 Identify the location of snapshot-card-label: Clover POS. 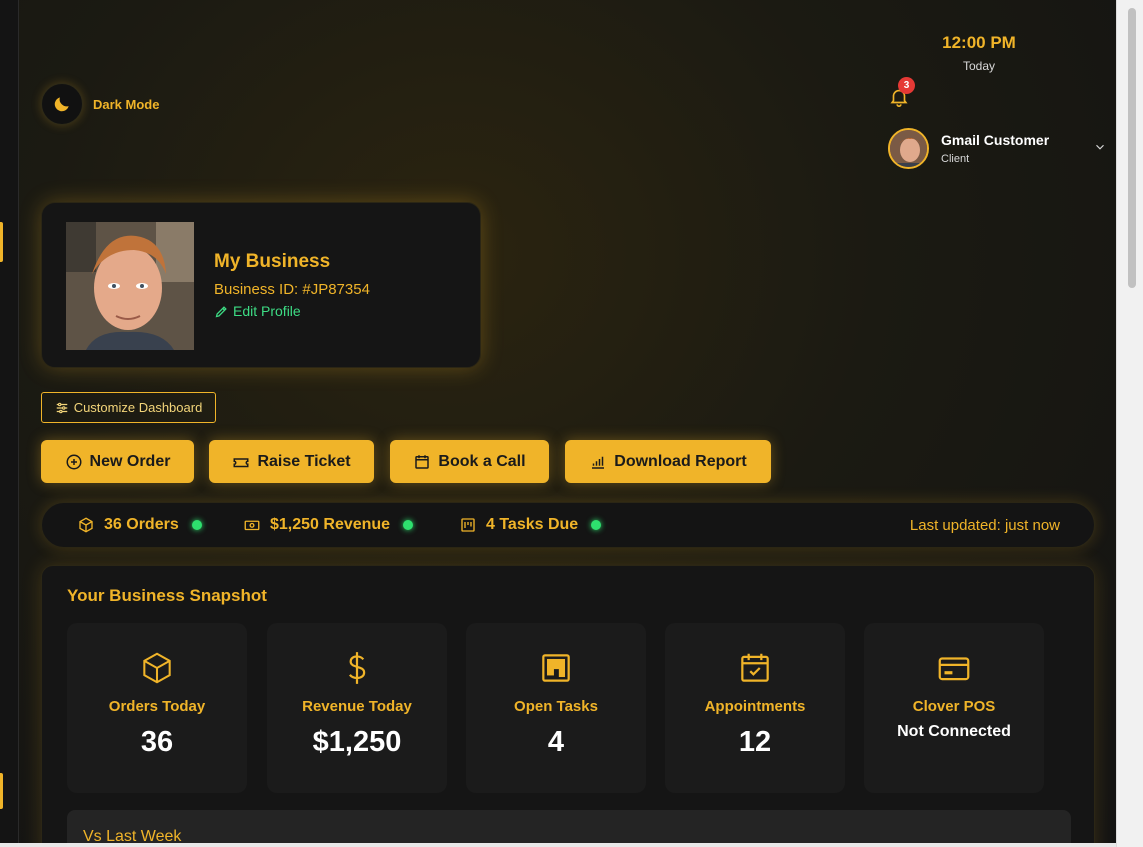
(954, 706).